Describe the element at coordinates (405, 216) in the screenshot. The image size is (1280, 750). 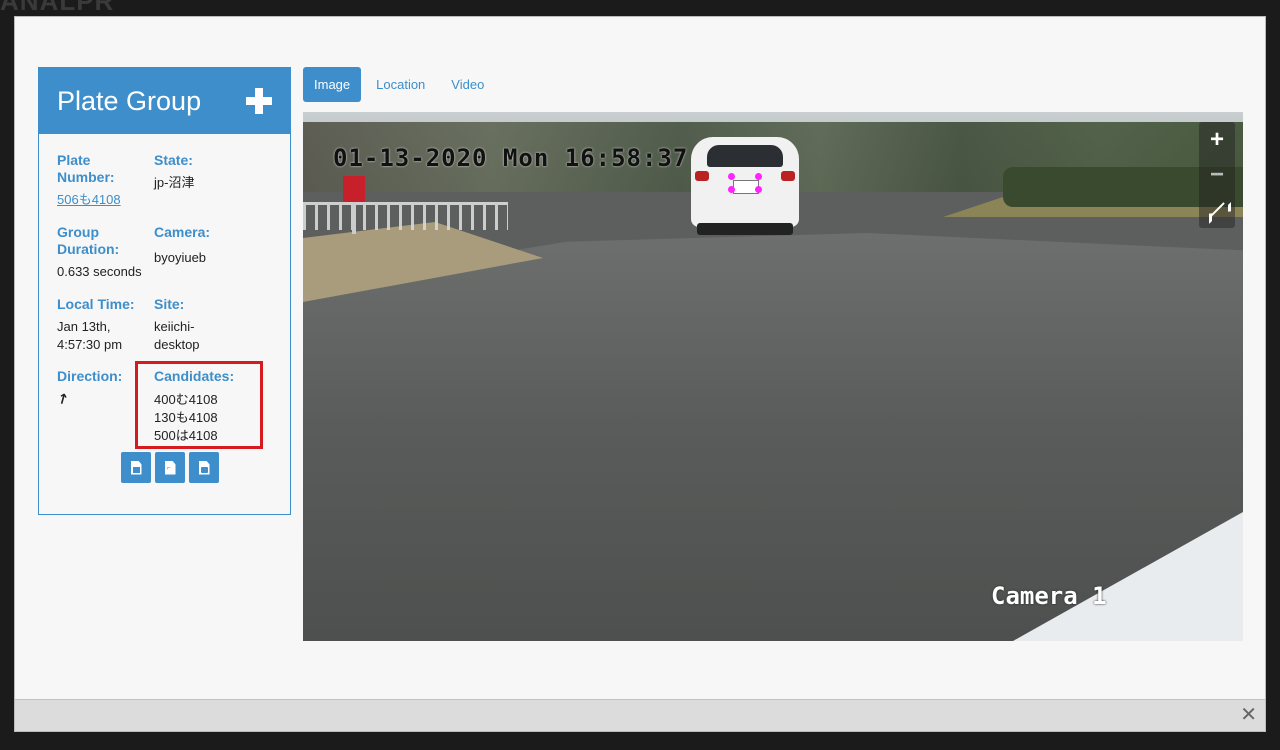
I see `scene-fence` at that location.